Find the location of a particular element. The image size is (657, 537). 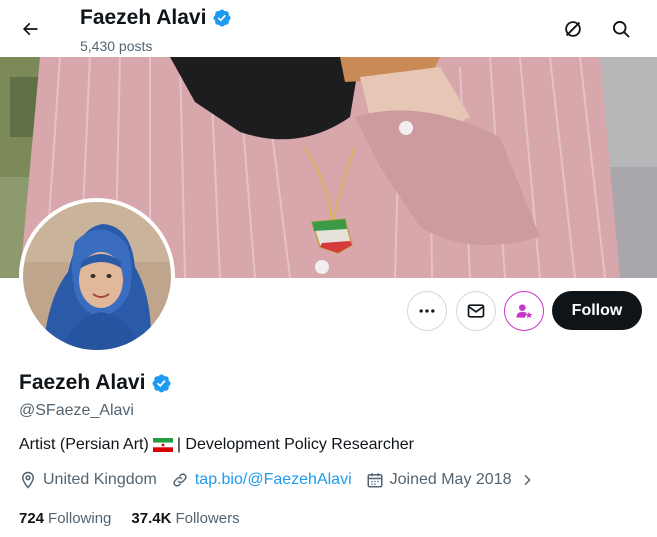

more-button is located at coordinates (427, 311).